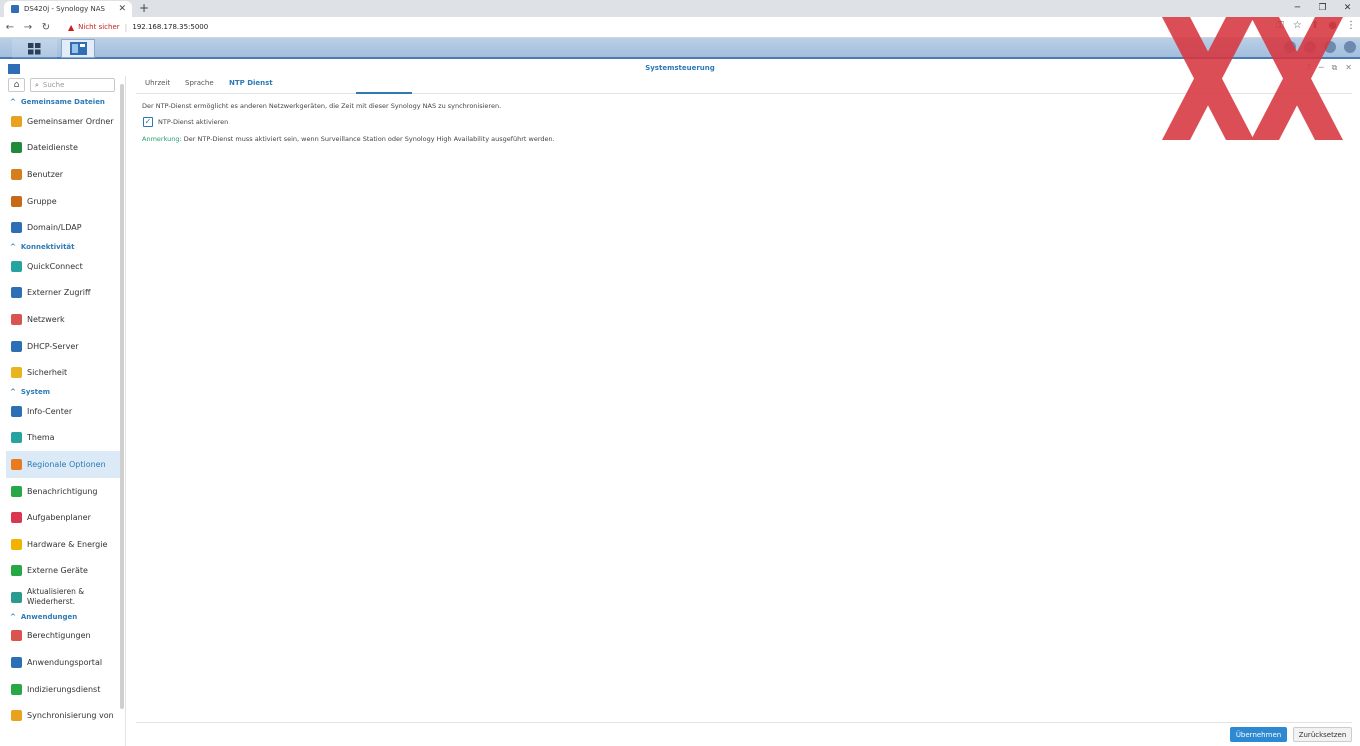  I want to click on ntp-enable-checkbox: ✓, so click(148, 122).